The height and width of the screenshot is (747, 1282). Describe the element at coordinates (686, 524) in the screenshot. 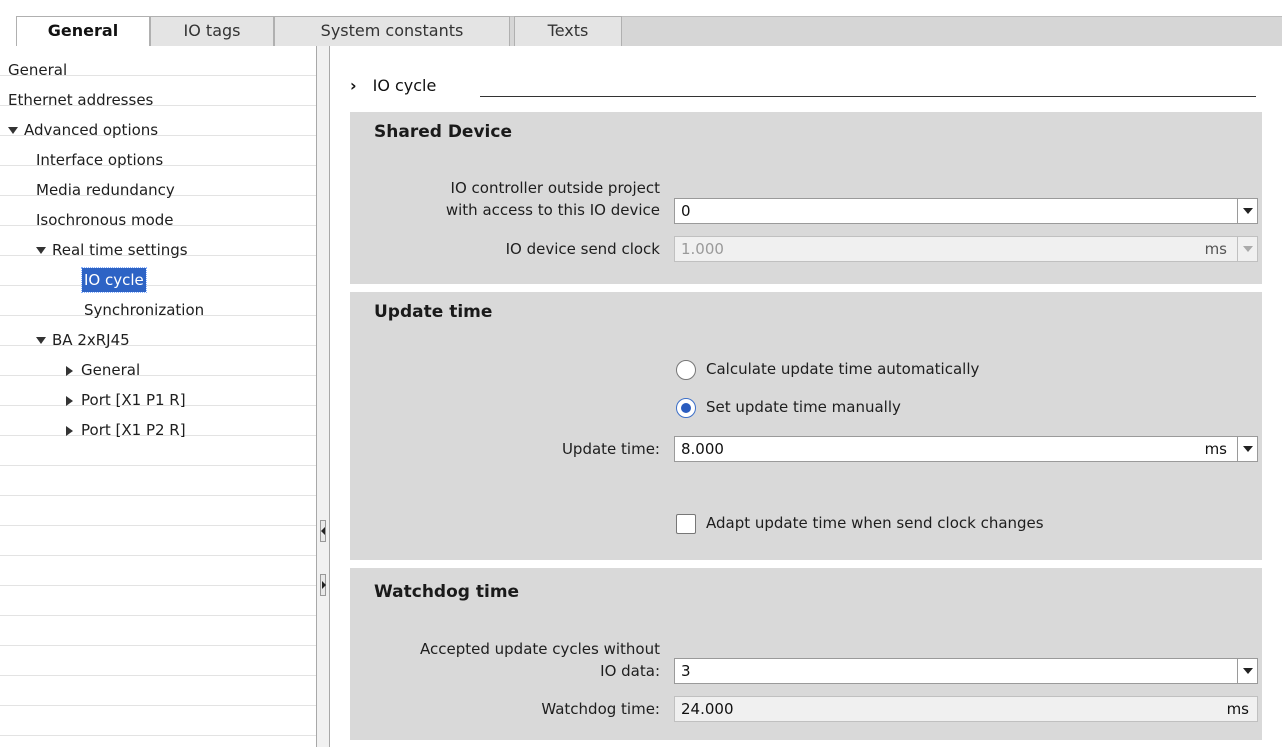

I see `adapt-update-time-checkbox` at that location.